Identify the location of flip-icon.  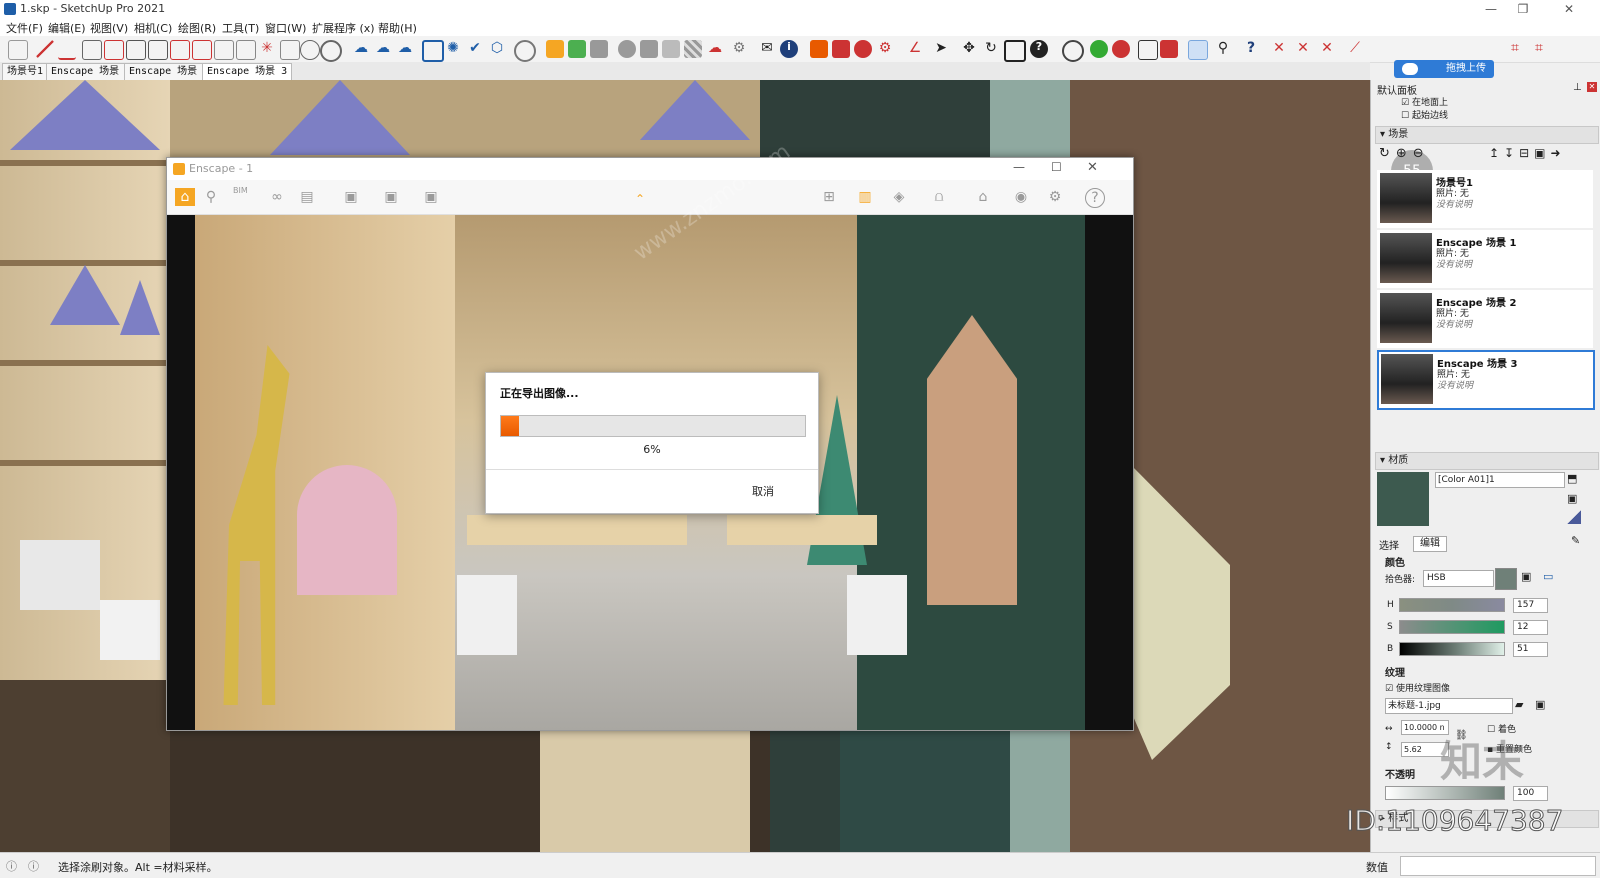
(246, 50).